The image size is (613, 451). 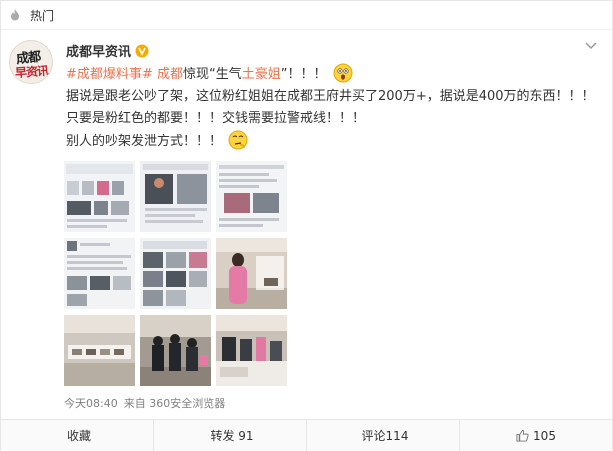 What do you see at coordinates (174, 403) in the screenshot?
I see `post-source: 来自 360安全浏览器` at bounding box center [174, 403].